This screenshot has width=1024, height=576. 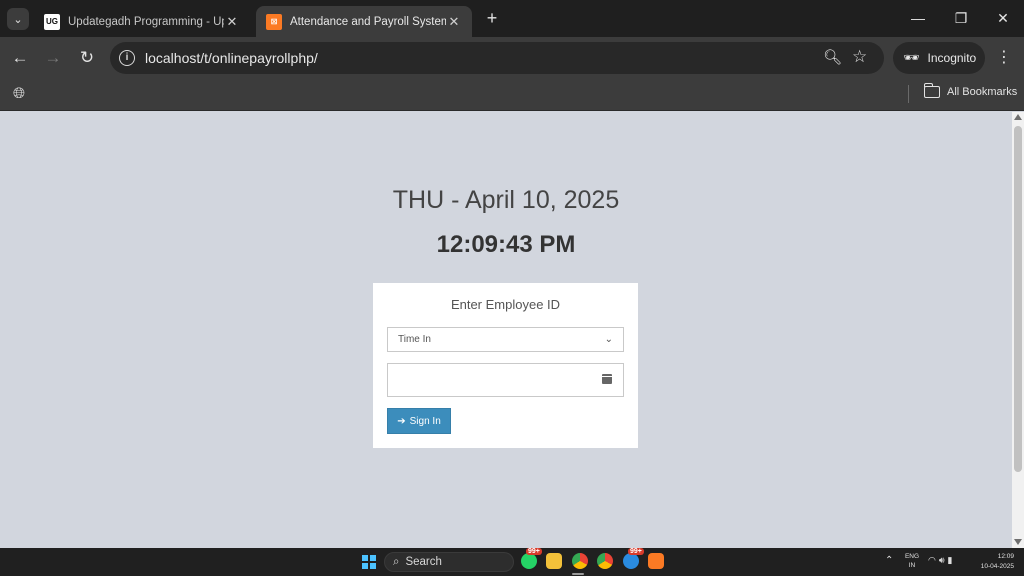 I want to click on calendar-icon, so click(x=607, y=379).